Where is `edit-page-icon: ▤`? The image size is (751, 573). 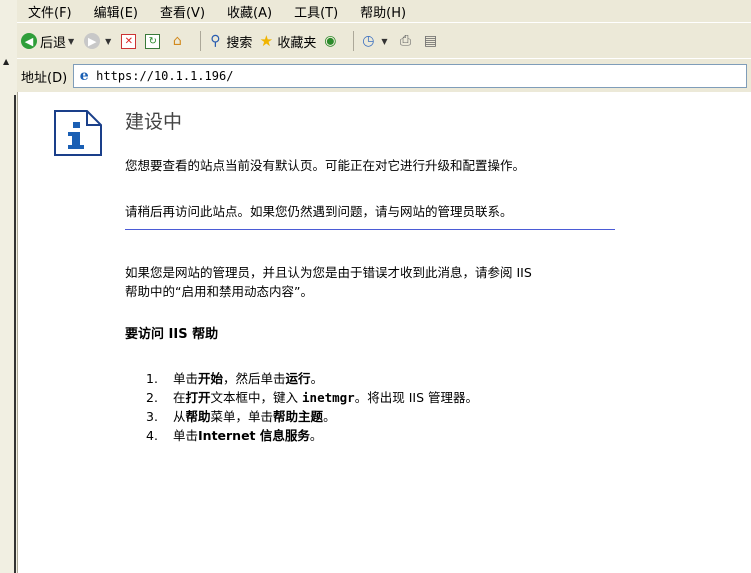
edit-page-icon: ▤ is located at coordinates (430, 41).